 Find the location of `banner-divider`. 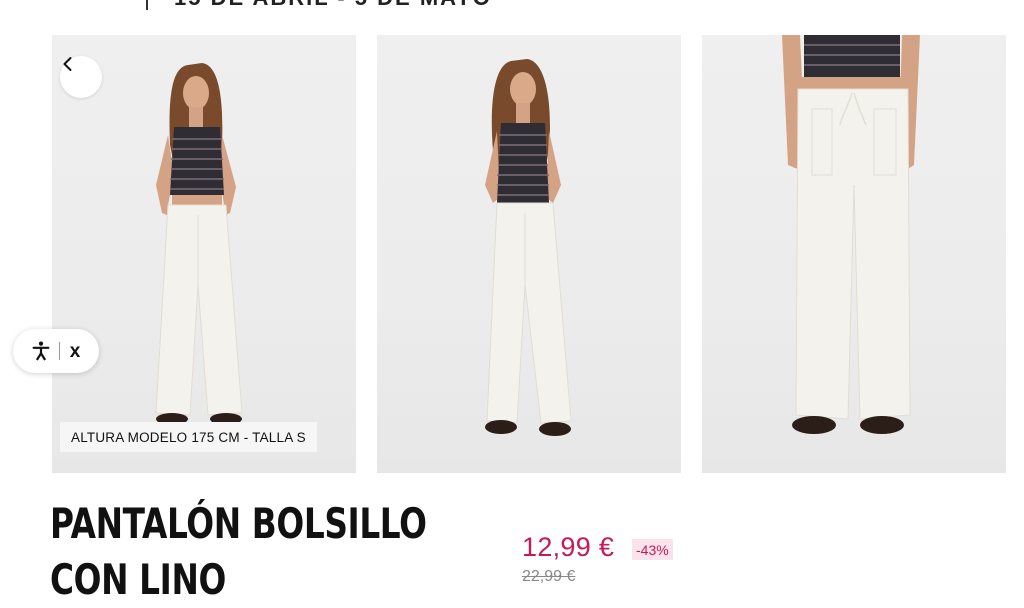

banner-divider is located at coordinates (147, 5).